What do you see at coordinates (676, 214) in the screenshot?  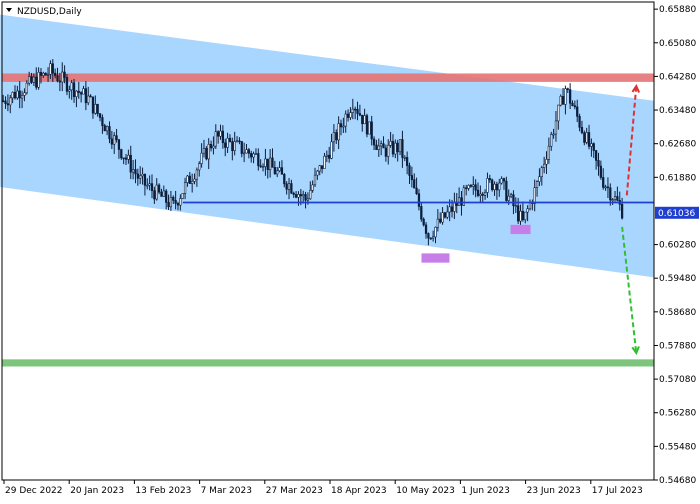 I see `current-price-label: 0.61036` at bounding box center [676, 214].